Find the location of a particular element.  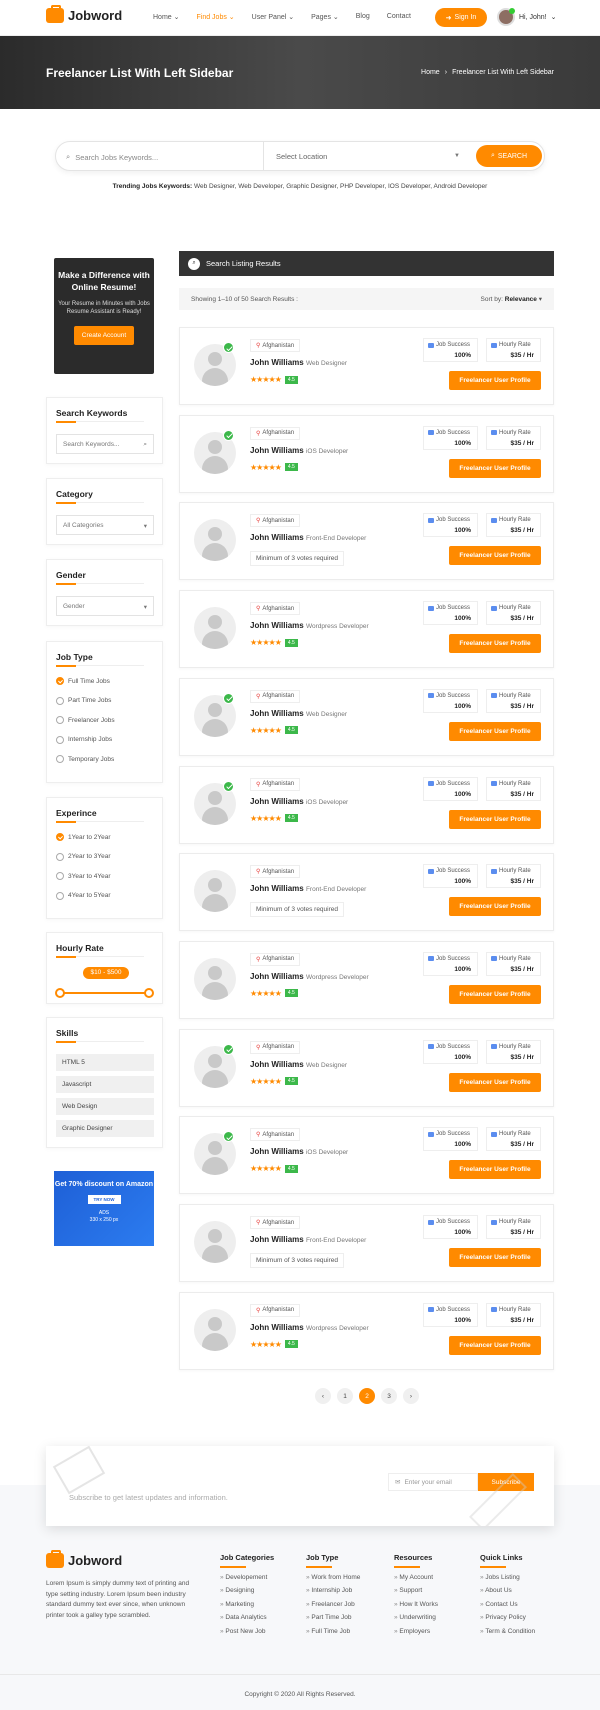

footer-link: Jobs Listing is located at coordinates (507, 1577).